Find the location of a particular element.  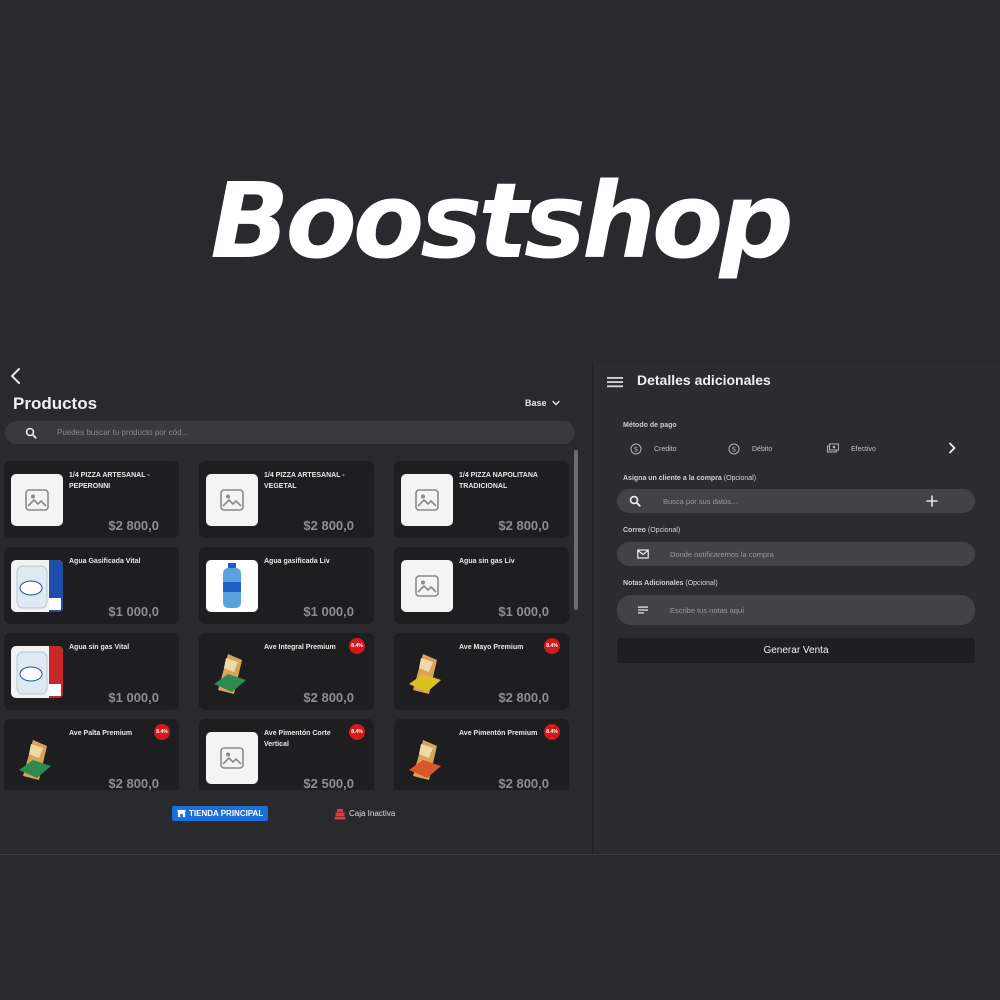

footer-divider is located at coordinates (500, 854).